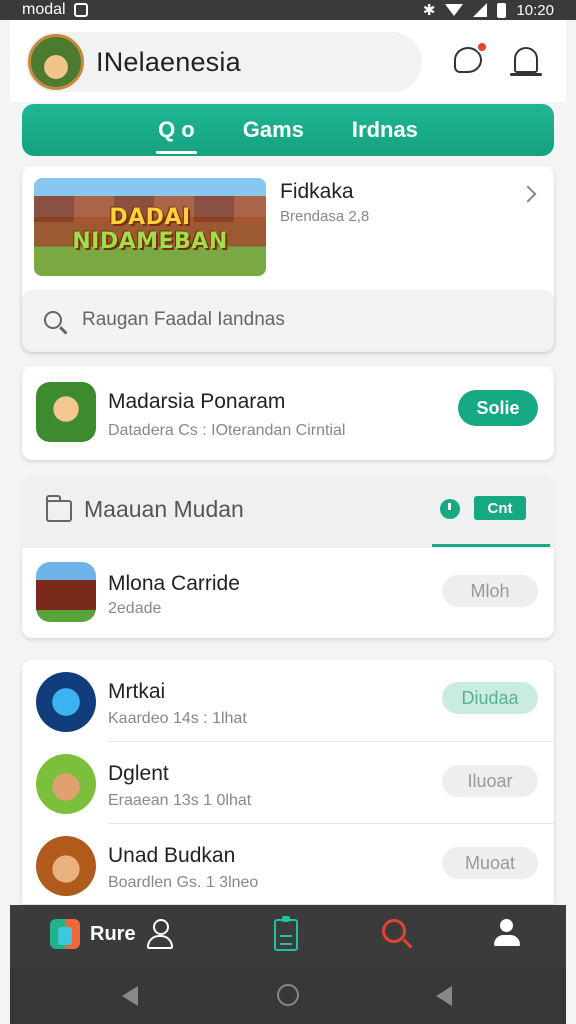 The height and width of the screenshot is (1024, 576). I want to click on nav-item-profile, so click(507, 934).